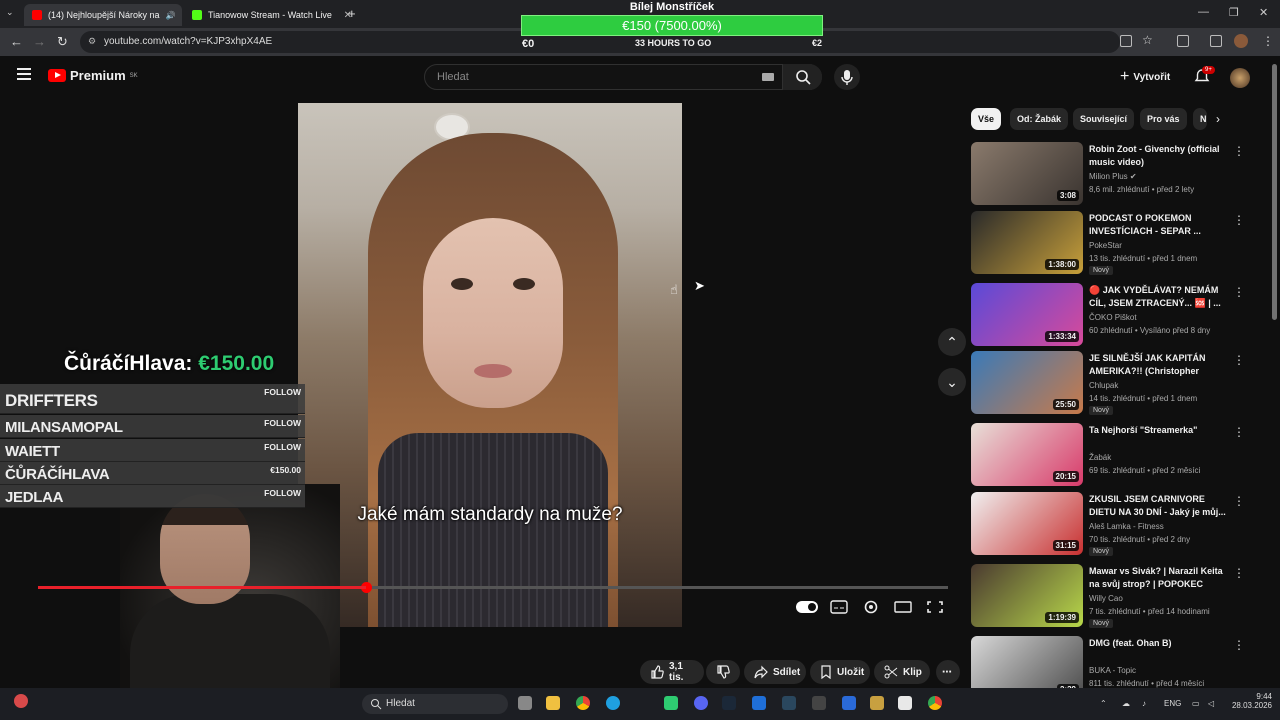 Image resolution: width=1280 pixels, height=720 pixels. I want to click on channel-name: Milion Plus ✔, so click(1113, 176).